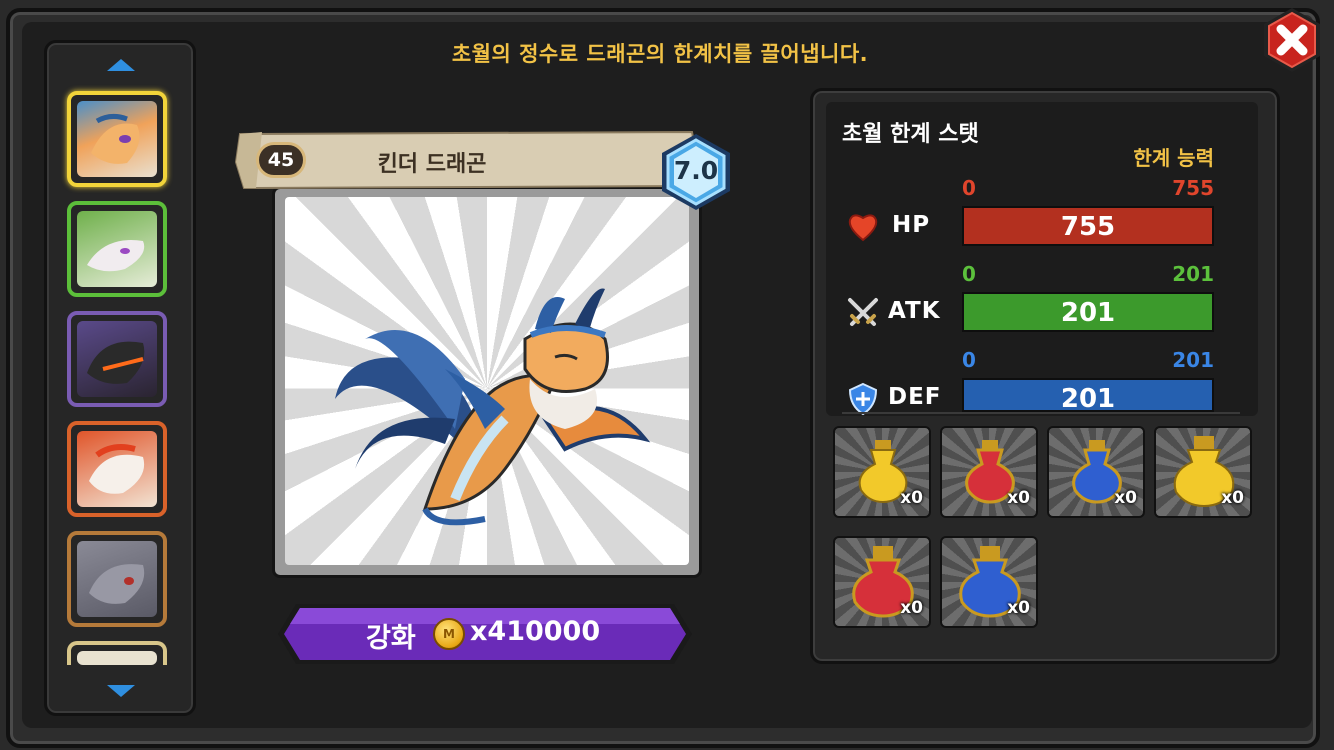  I want to click on def-label: DEF, so click(915, 397).